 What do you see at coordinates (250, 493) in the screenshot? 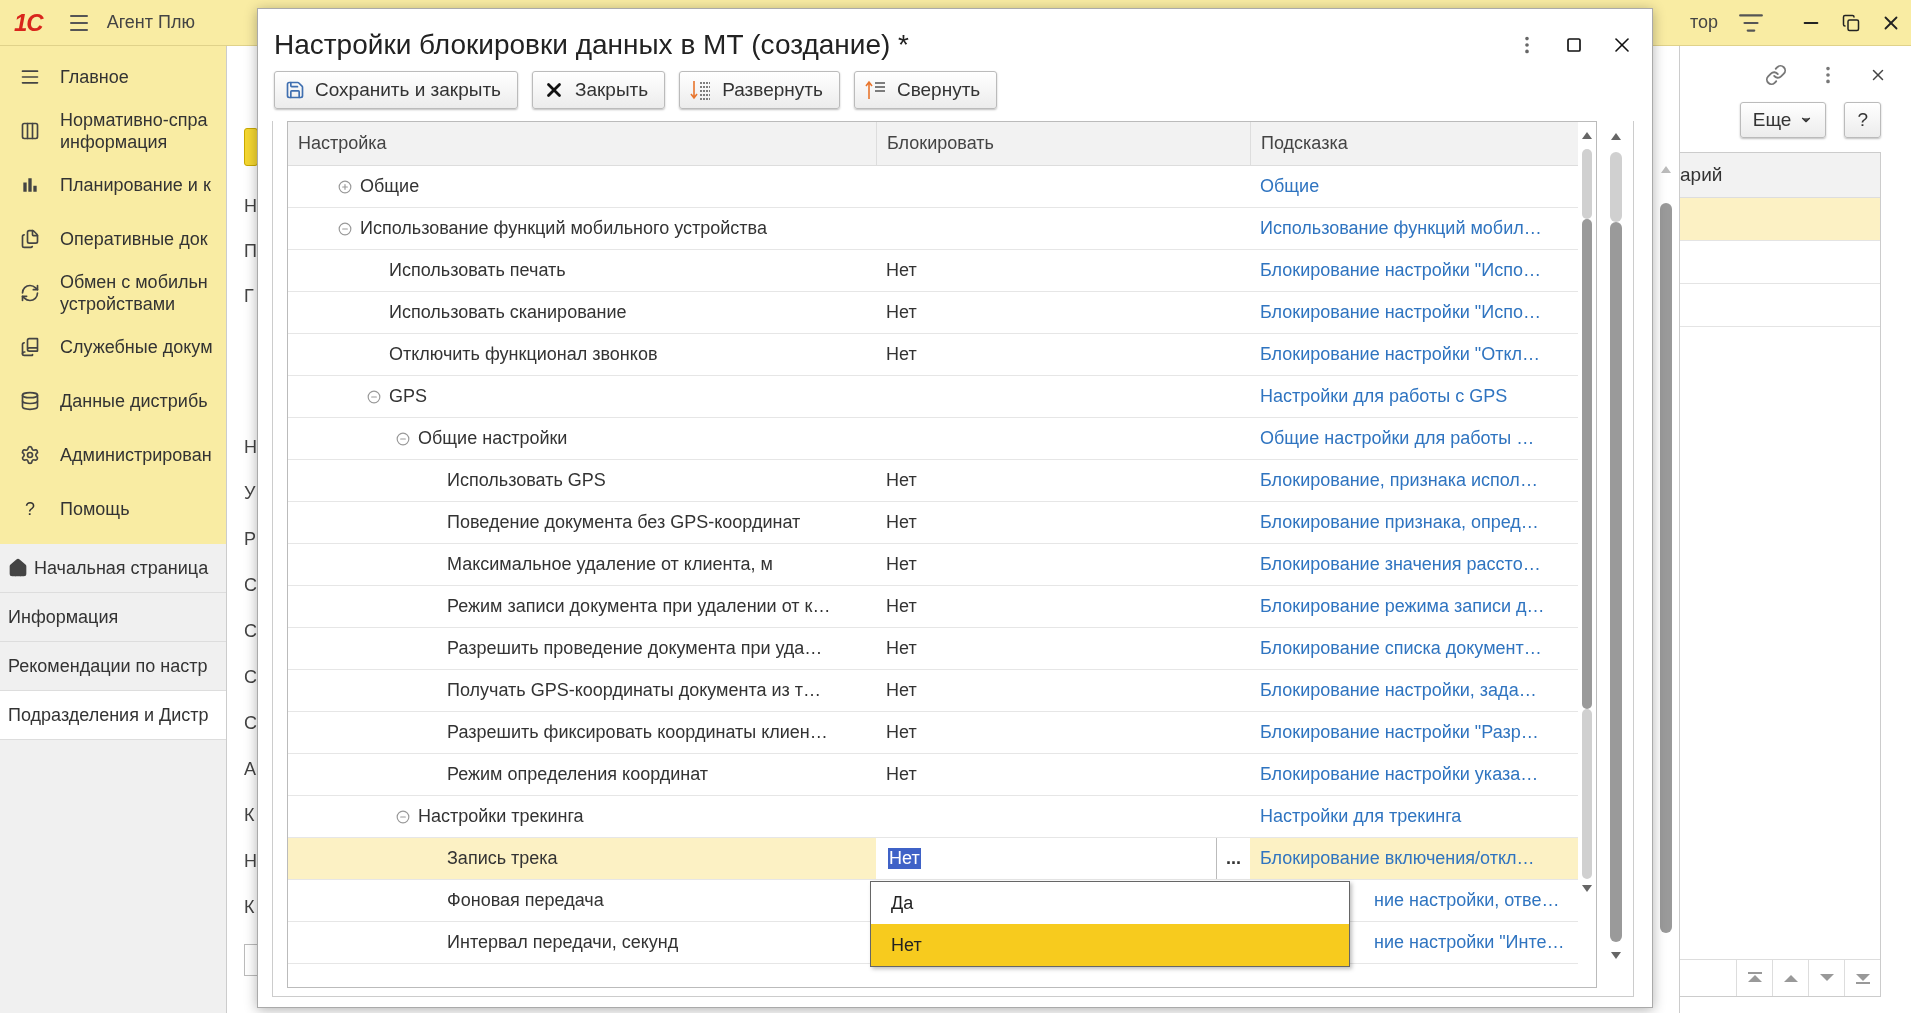
I see `form-label: У` at bounding box center [250, 493].